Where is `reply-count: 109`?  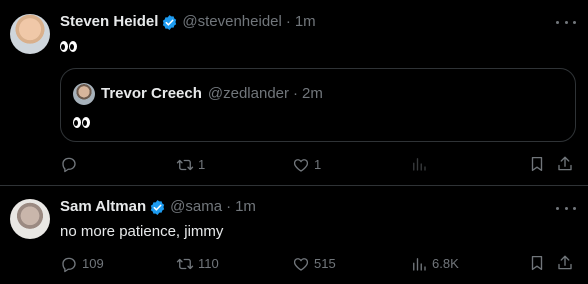
reply-count: 109 is located at coordinates (93, 263).